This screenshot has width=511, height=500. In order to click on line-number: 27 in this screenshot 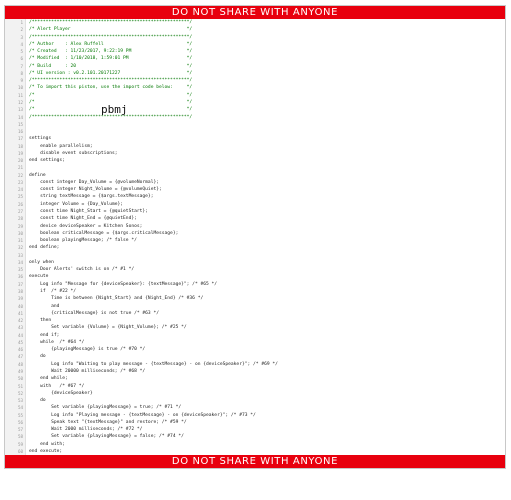, I will do `click(20, 212)`.